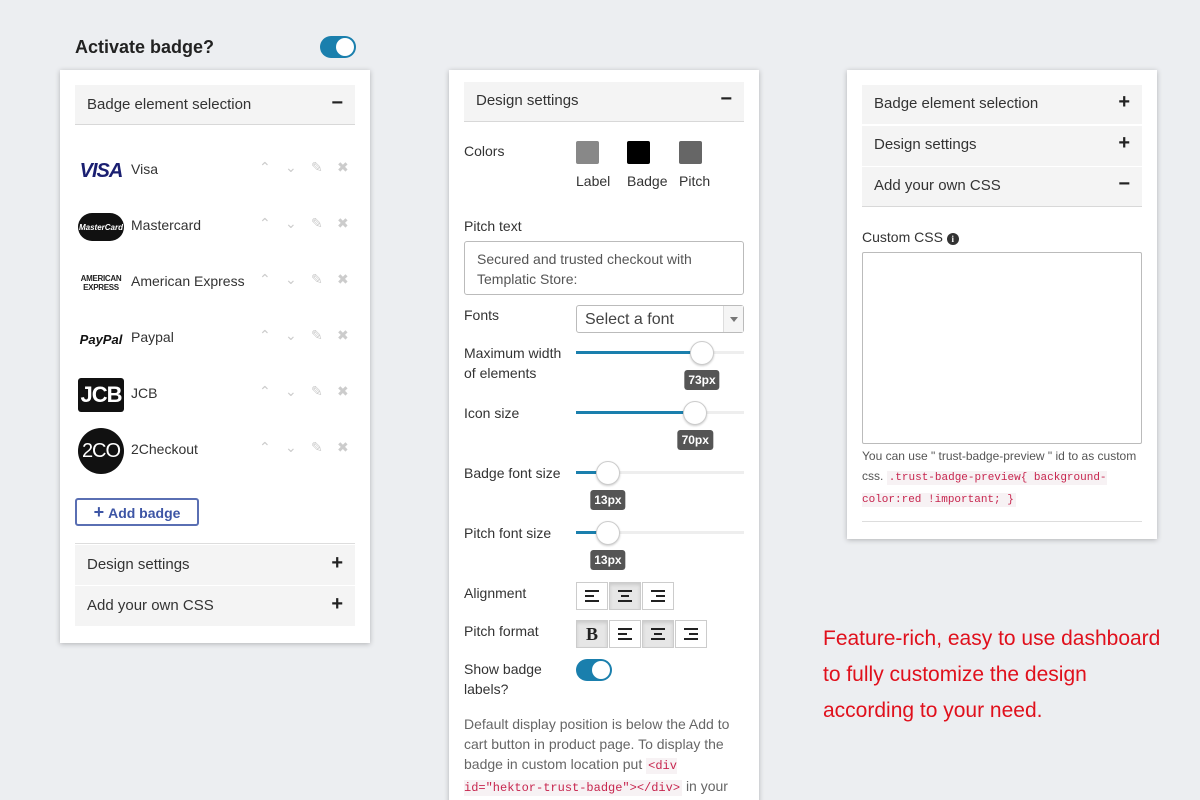 This screenshot has width=1200, height=800. Describe the element at coordinates (902, 237) in the screenshot. I see `custom-css-label-text: Custom CSS` at that location.